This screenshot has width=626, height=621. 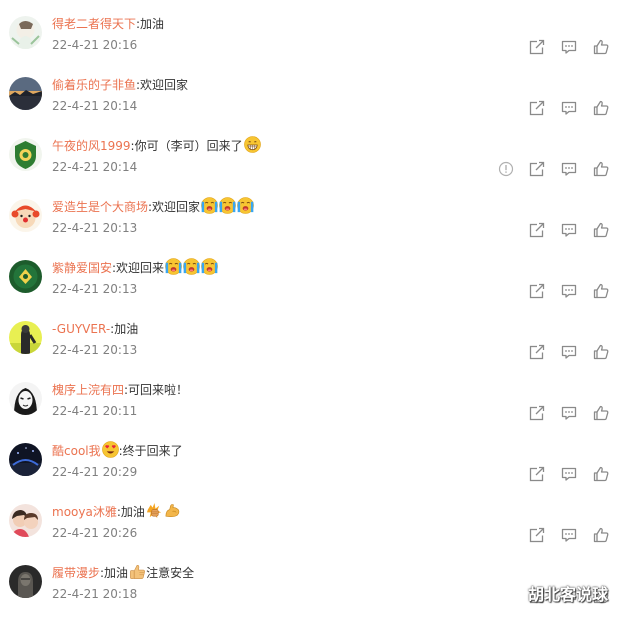 What do you see at coordinates (313, 164) in the screenshot?
I see `comment-item: 午夜的风1999:你可（李可）回来了 22-4-21 20:14` at bounding box center [313, 164].